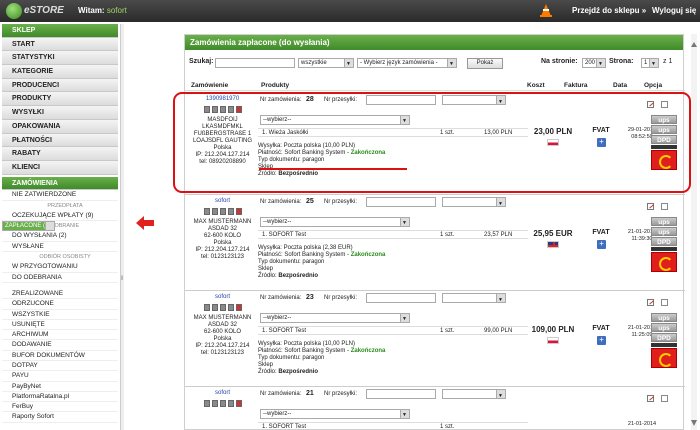  I want to click on sidebar-item-4: PRODUCENCI, so click(60, 85).